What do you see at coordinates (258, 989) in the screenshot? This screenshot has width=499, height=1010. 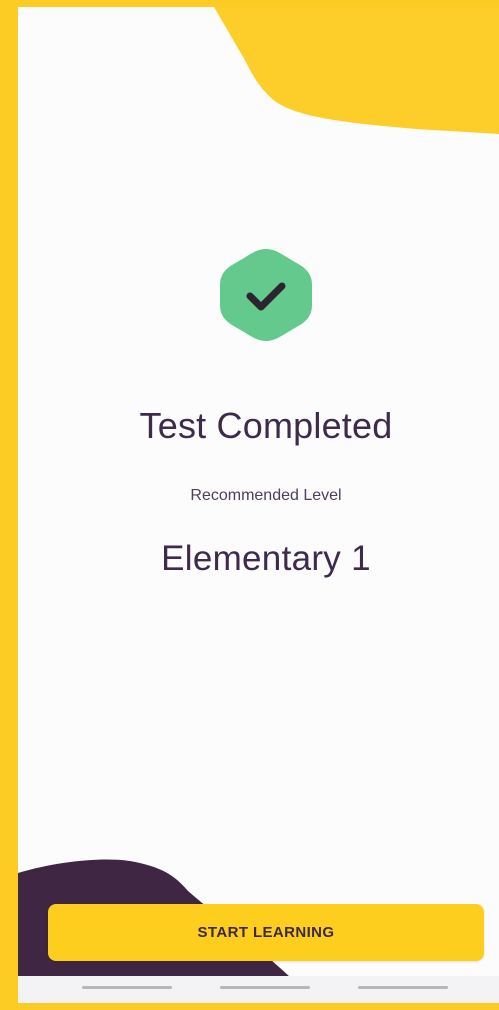 I see `system-navigation-bar` at bounding box center [258, 989].